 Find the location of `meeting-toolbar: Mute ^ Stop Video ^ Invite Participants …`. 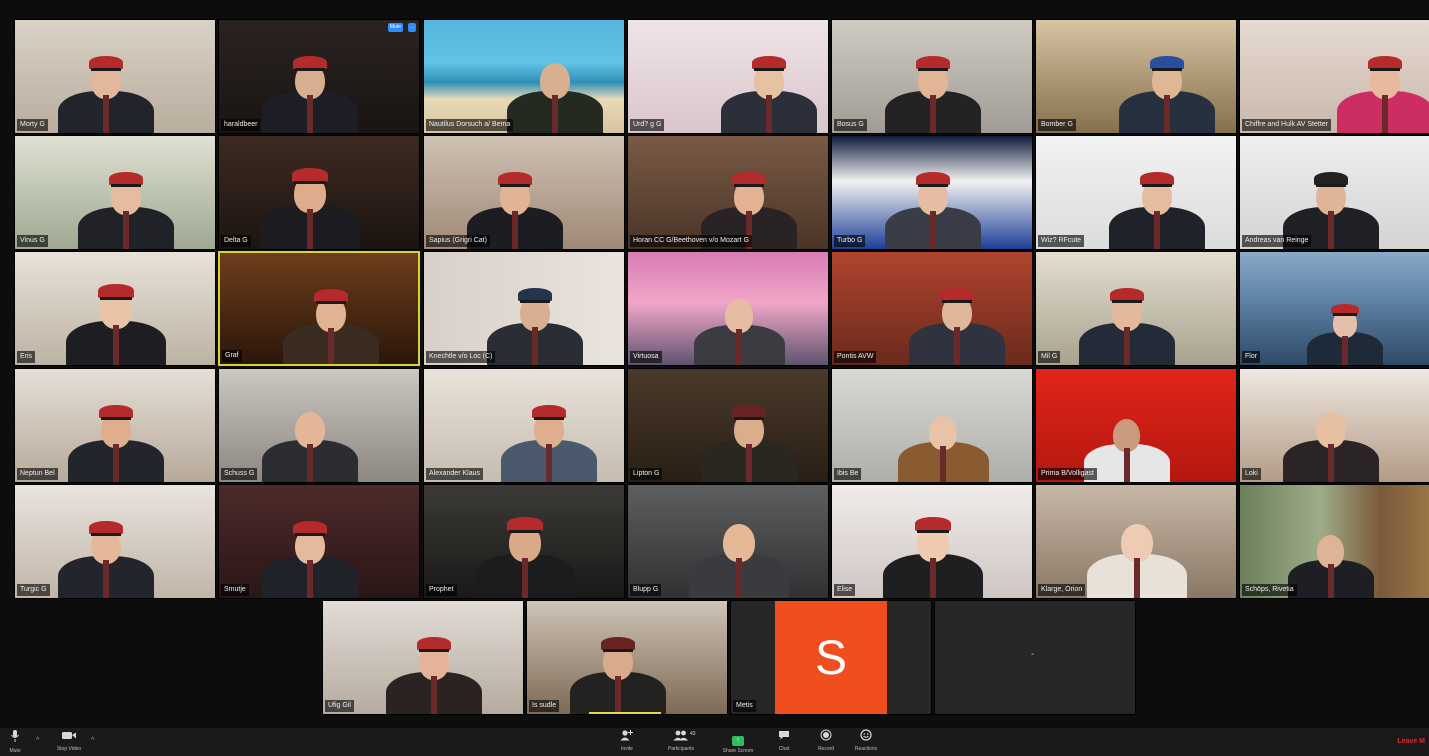

meeting-toolbar: Mute ^ Stop Video ^ Invite Participants … is located at coordinates (714, 742).